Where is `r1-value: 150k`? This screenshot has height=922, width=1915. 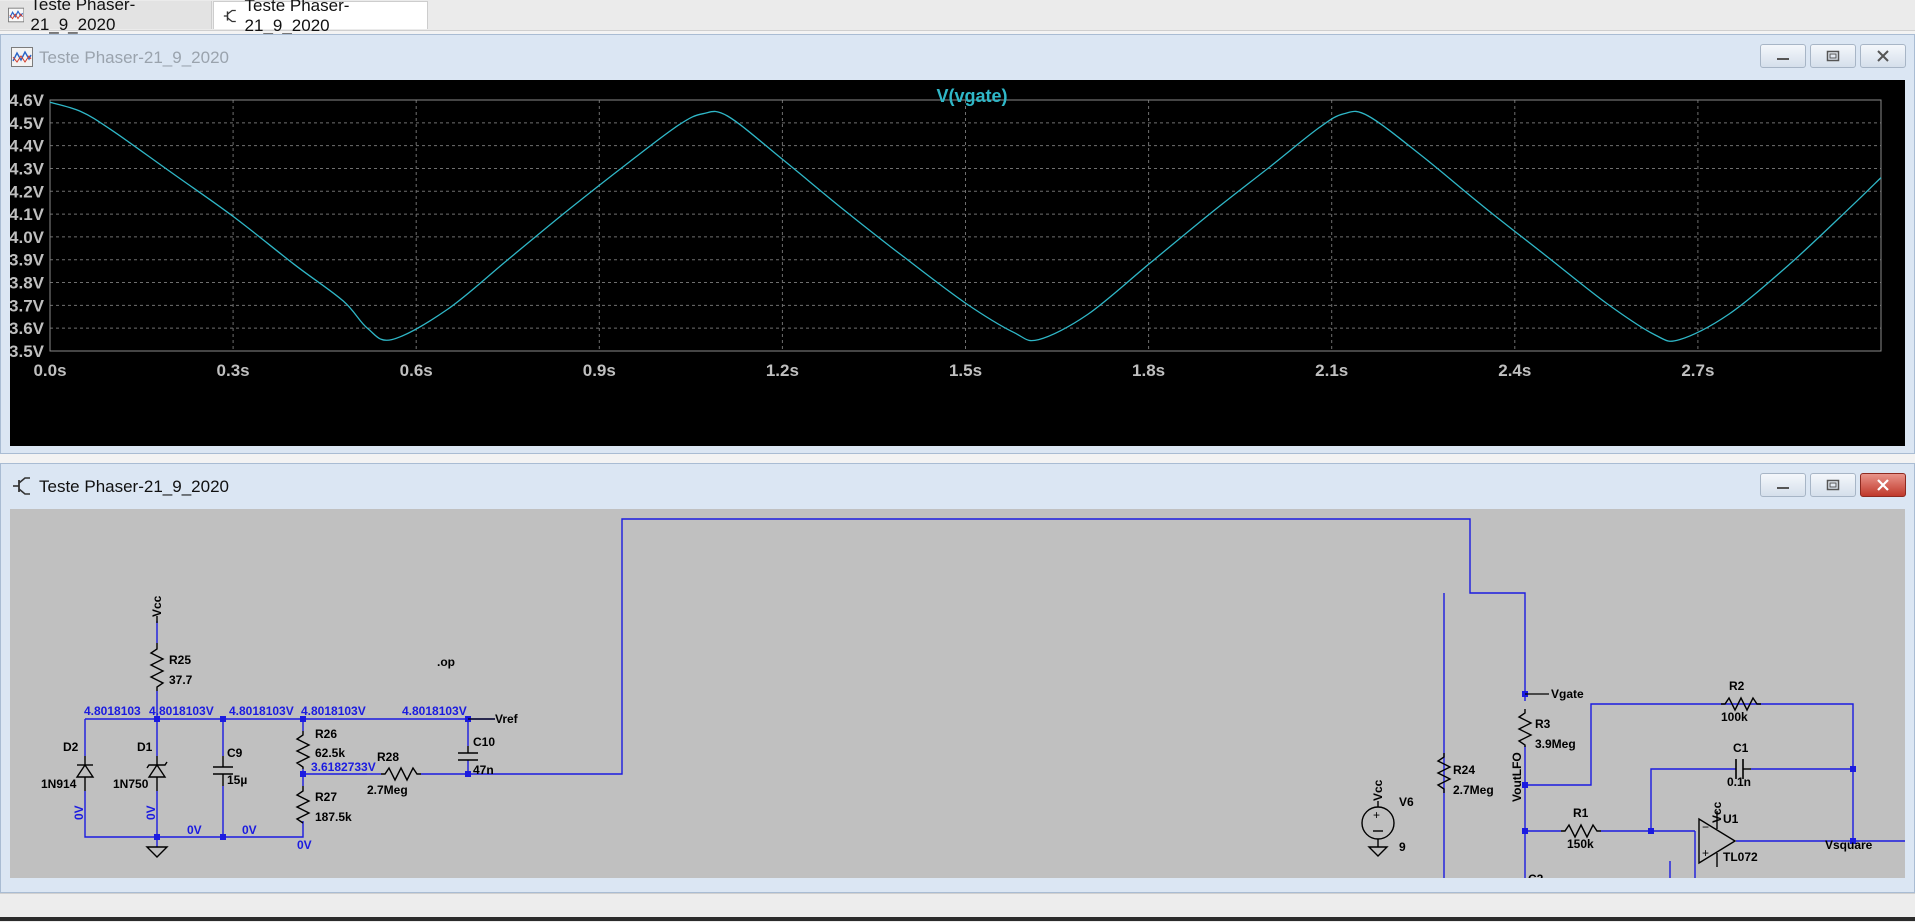
r1-value: 150k is located at coordinates (1580, 844).